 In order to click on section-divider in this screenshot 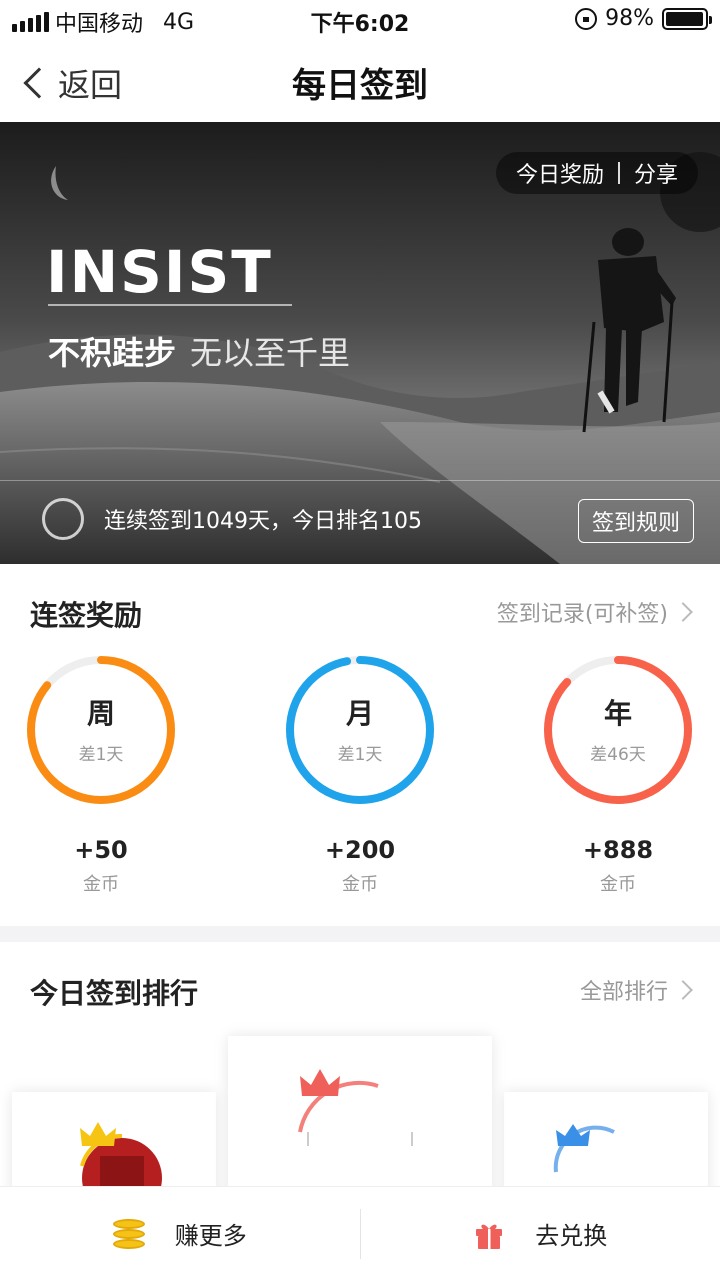, I will do `click(360, 934)`.